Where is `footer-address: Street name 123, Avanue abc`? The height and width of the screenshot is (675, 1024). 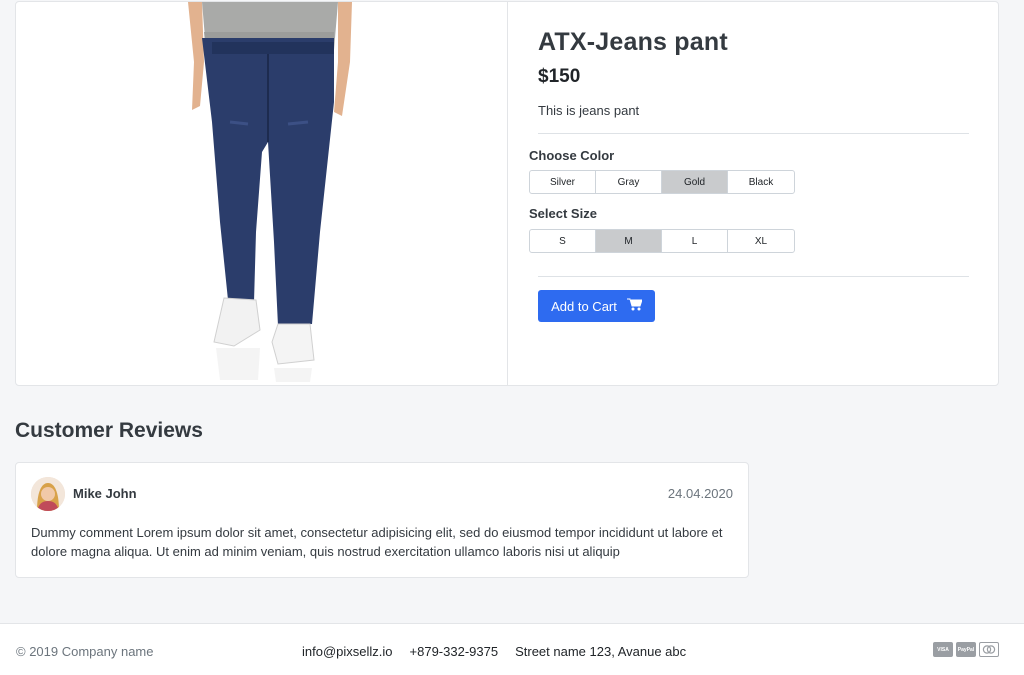 footer-address: Street name 123, Avanue abc is located at coordinates (601, 651).